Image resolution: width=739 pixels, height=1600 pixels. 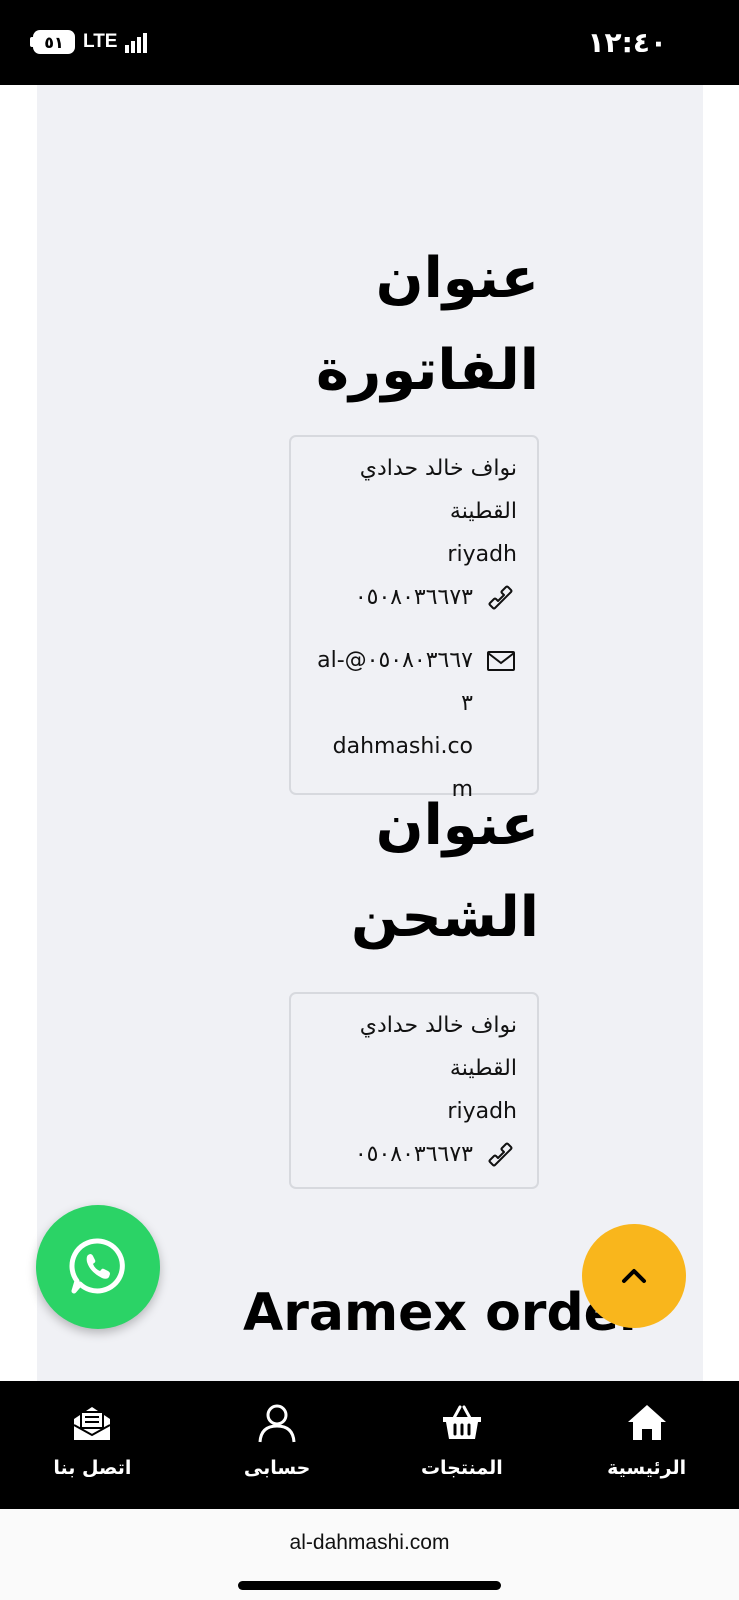 What do you see at coordinates (461, 1422) in the screenshot?
I see `basket-icon` at bounding box center [461, 1422].